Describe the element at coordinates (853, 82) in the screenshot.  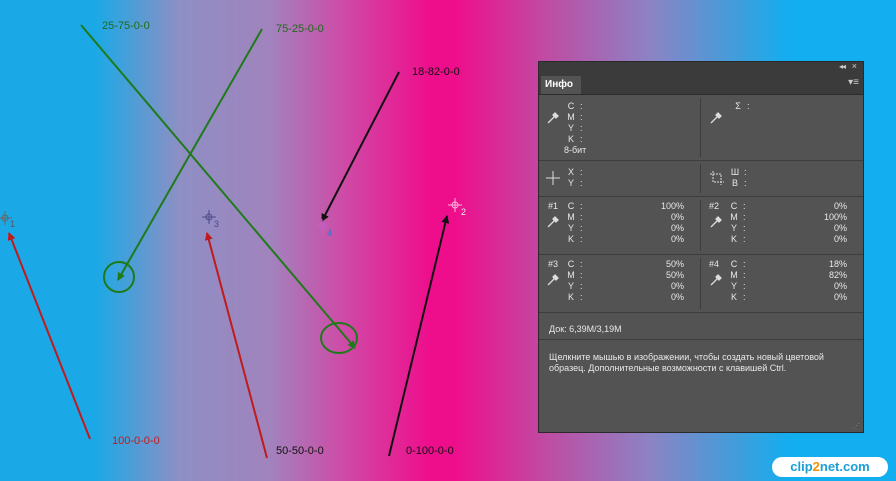
I see `panel-menu-icon: ▾≡` at that location.